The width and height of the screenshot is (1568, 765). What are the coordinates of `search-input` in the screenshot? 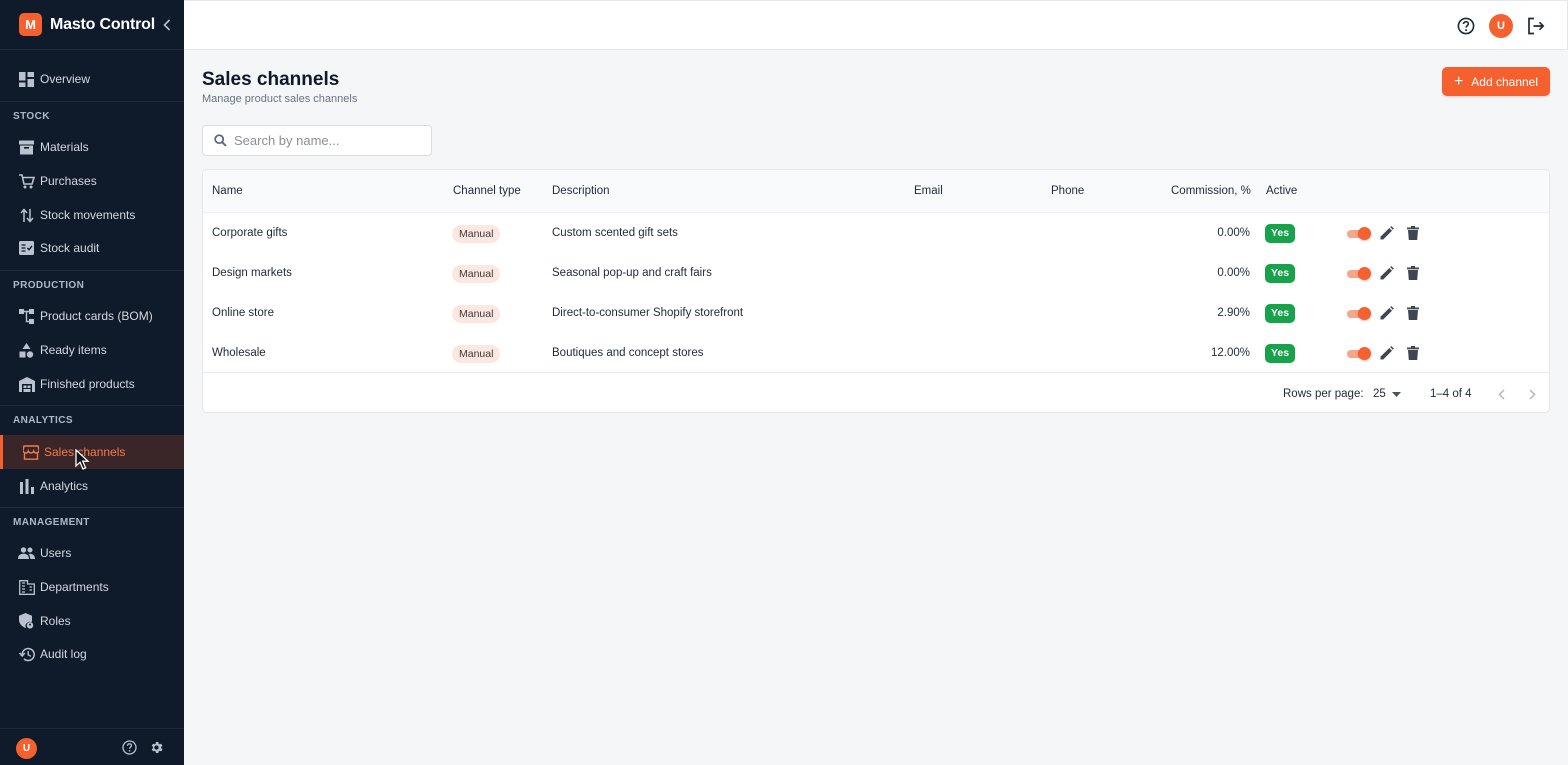 It's located at (329, 140).